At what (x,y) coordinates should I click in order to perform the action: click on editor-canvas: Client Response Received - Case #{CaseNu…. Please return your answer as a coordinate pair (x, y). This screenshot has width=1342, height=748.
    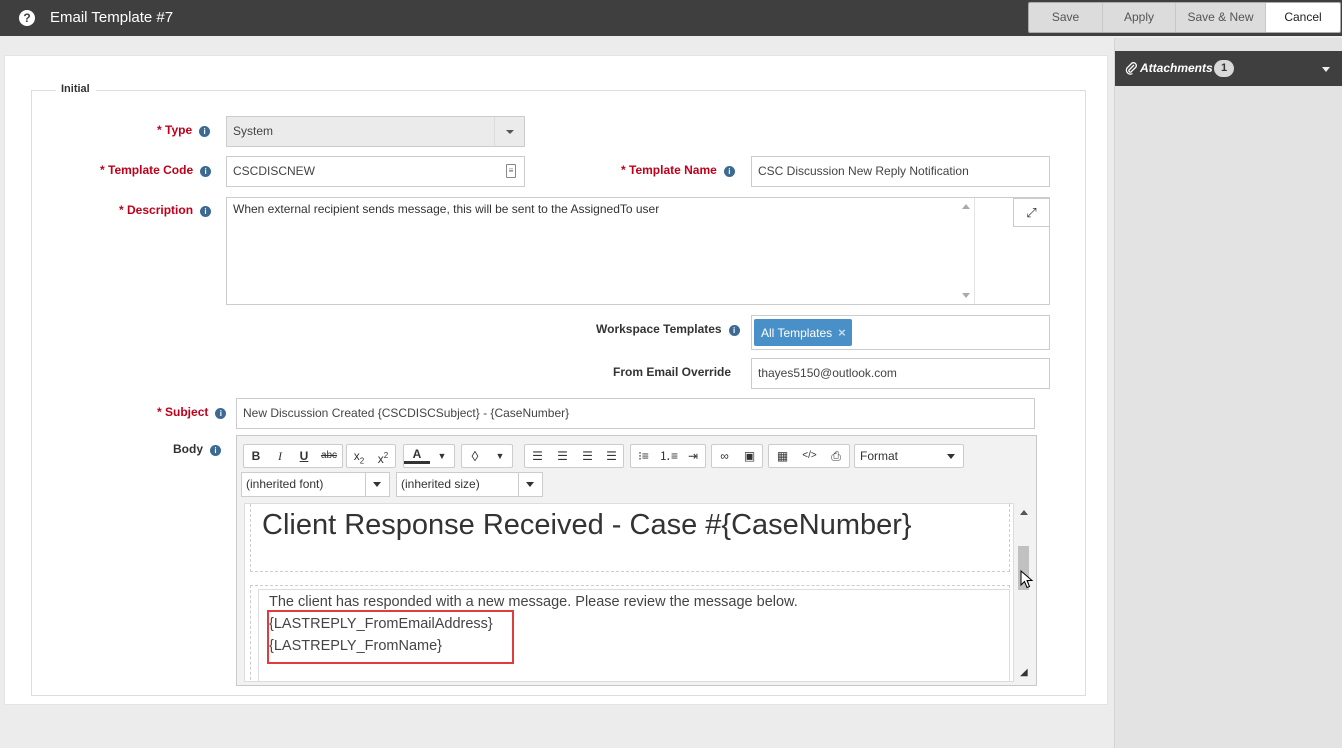
    Looking at the image, I should click on (629, 592).